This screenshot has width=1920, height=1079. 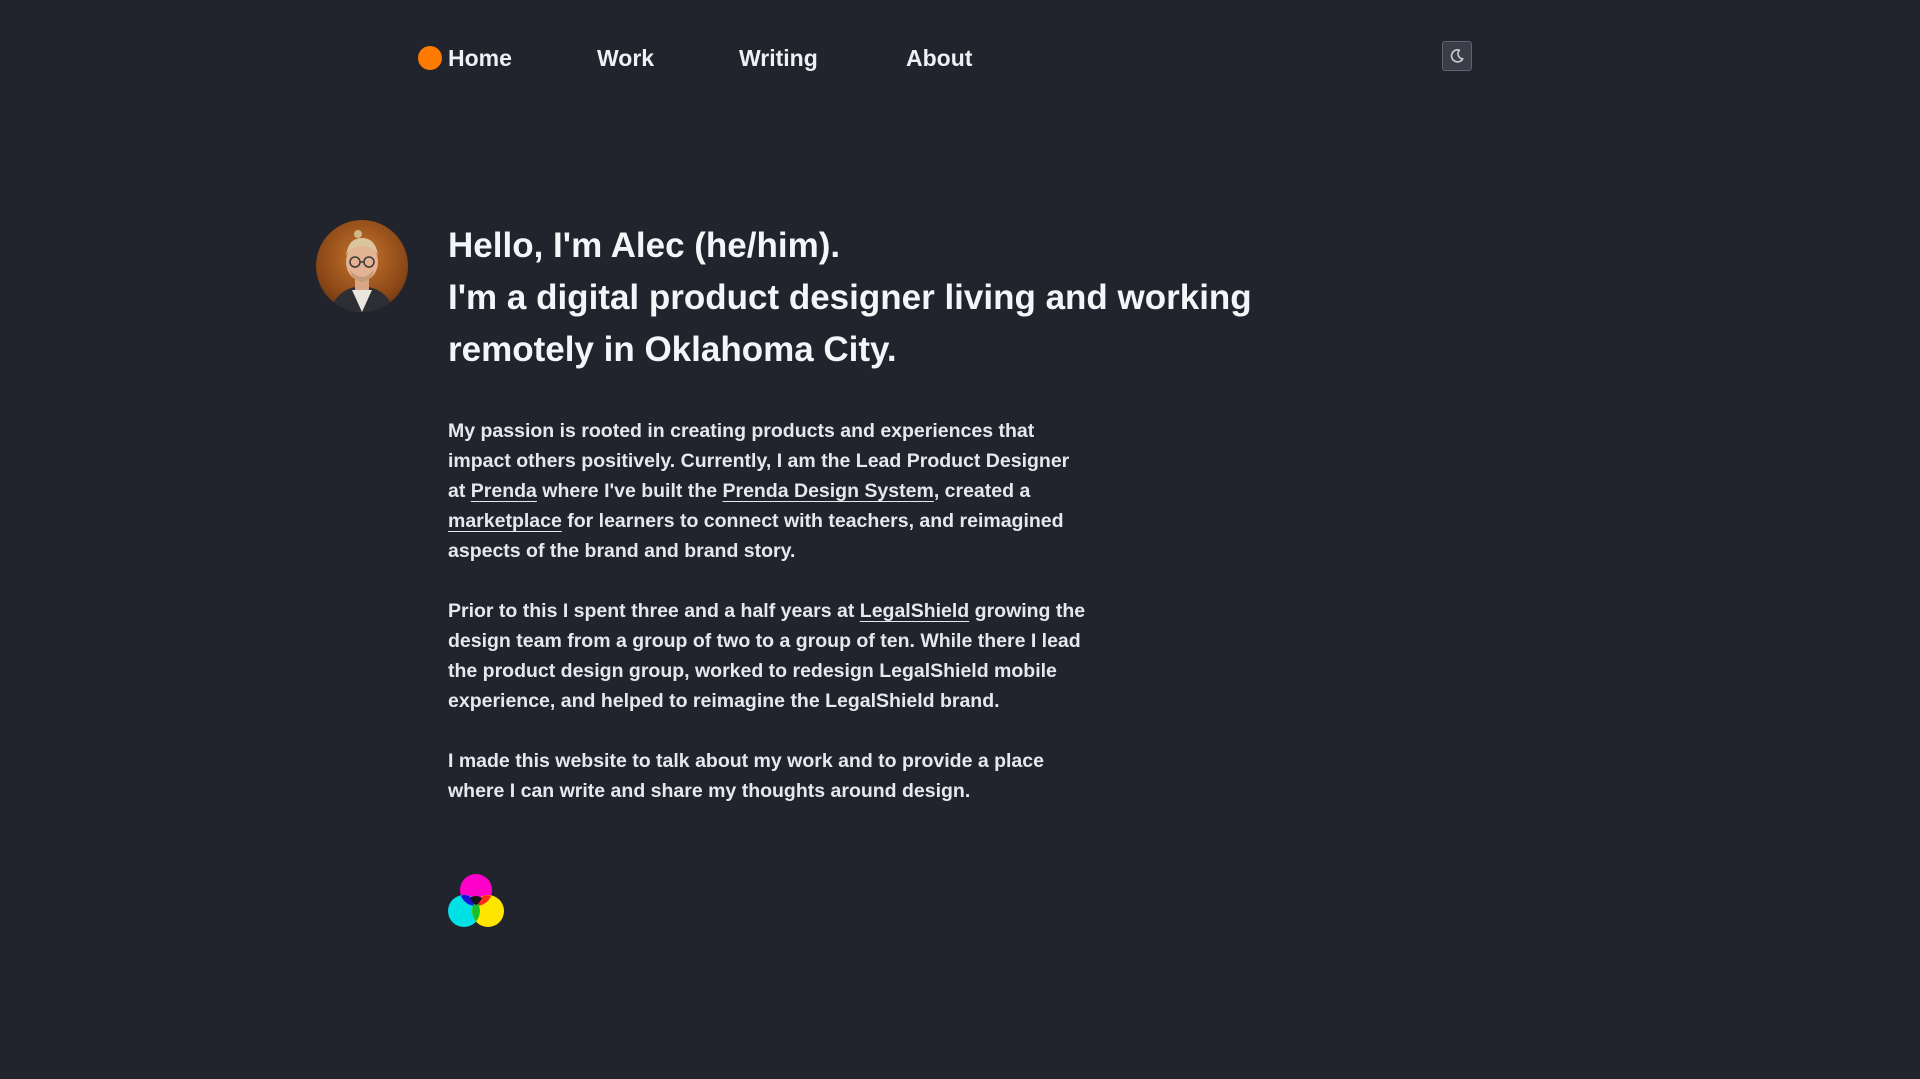 What do you see at coordinates (430, 58) in the screenshot?
I see `home-dot-icon` at bounding box center [430, 58].